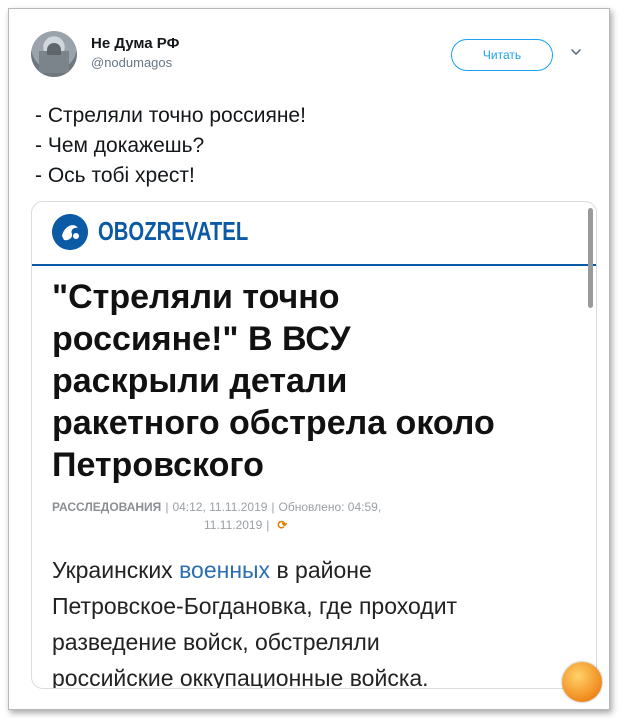 Image resolution: width=620 pixels, height=719 pixels. I want to click on tweet-line: - Стреляли точно россияне!, so click(170, 115).